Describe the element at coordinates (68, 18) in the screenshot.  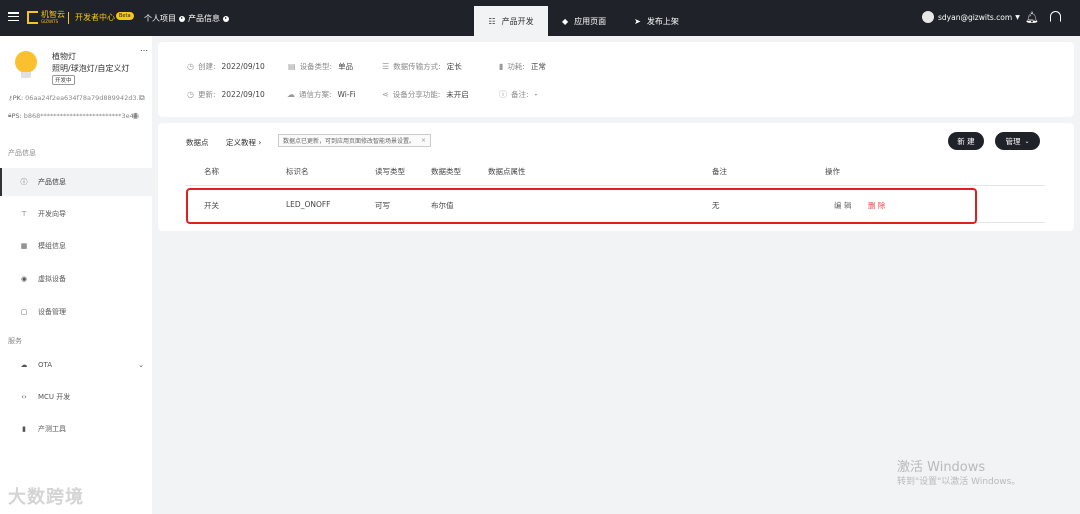
I see `logo-divider` at that location.